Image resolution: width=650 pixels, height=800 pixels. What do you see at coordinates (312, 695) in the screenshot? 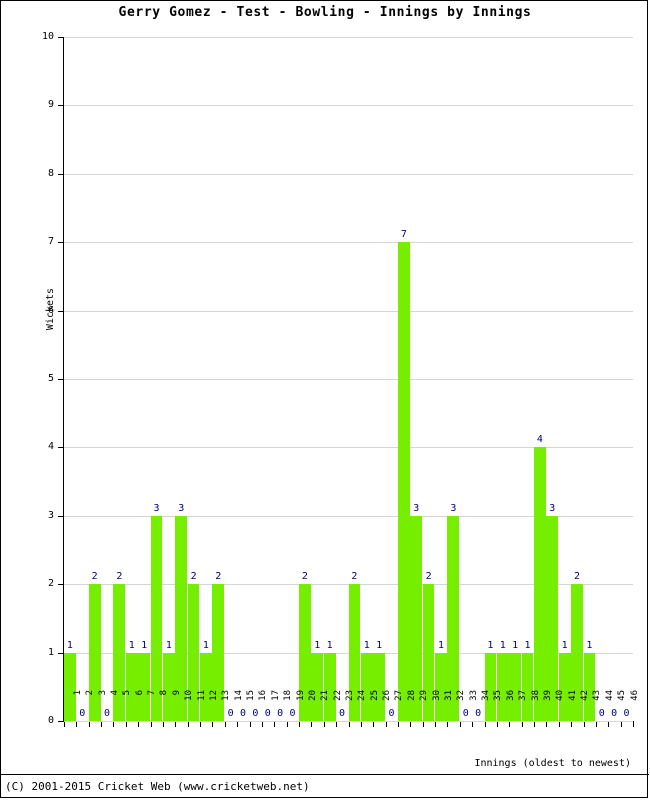
I see `x-axis-tick-label: 20` at bounding box center [312, 695].